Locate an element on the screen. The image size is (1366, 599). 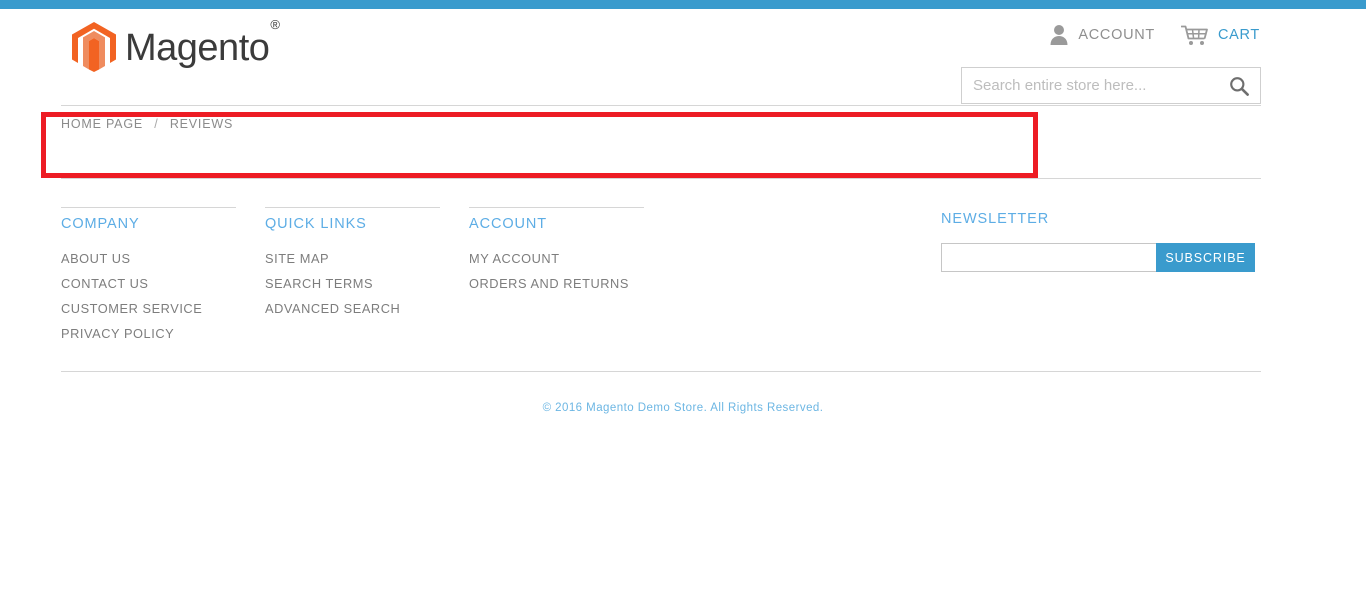
cart-link: CART is located at coordinates (1220, 35).